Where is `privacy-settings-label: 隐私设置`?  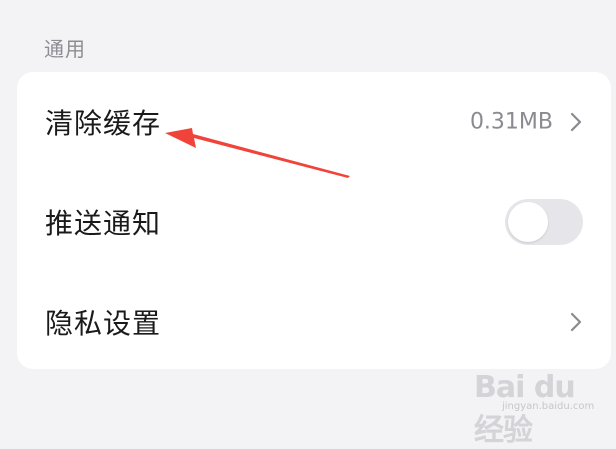
privacy-settings-label: 隐私设置 is located at coordinates (103, 323).